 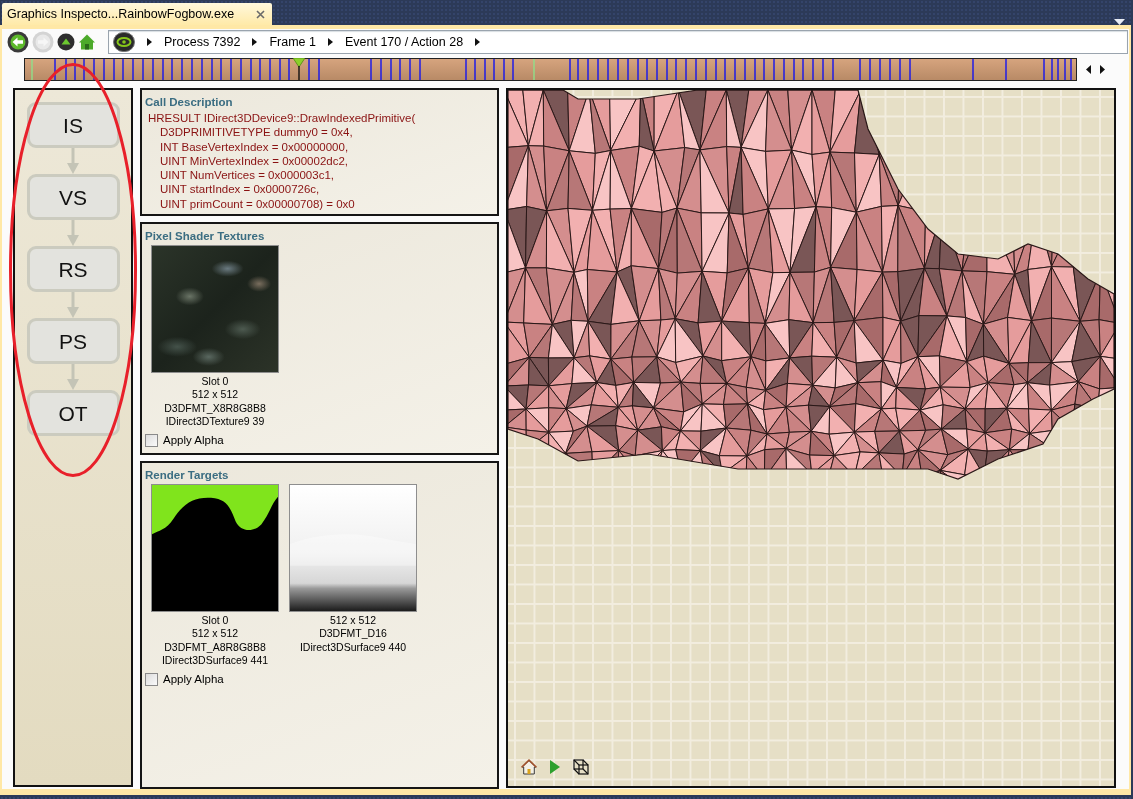 I want to click on scroll-right-button, so click(x=1102, y=69).